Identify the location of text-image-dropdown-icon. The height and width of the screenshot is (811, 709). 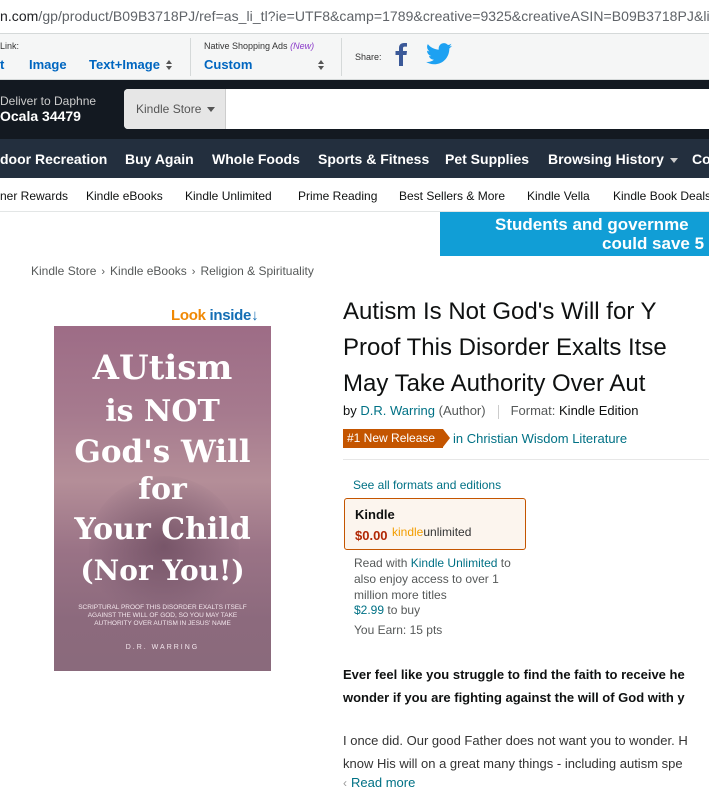
(169, 65).